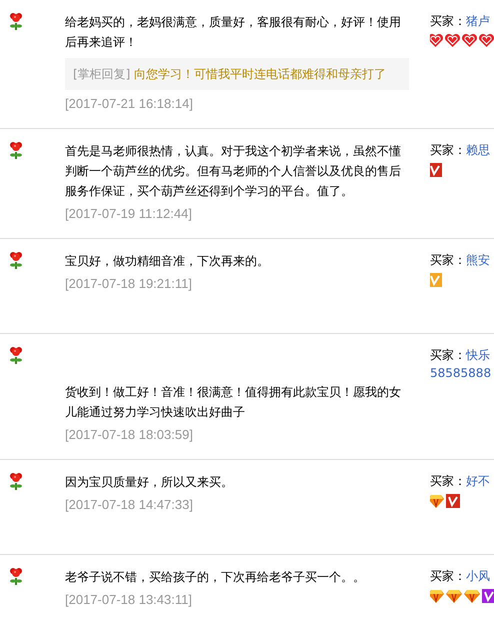  Describe the element at coordinates (129, 505) in the screenshot. I see `review-date: [2017-07-18 14:47:33]` at that location.